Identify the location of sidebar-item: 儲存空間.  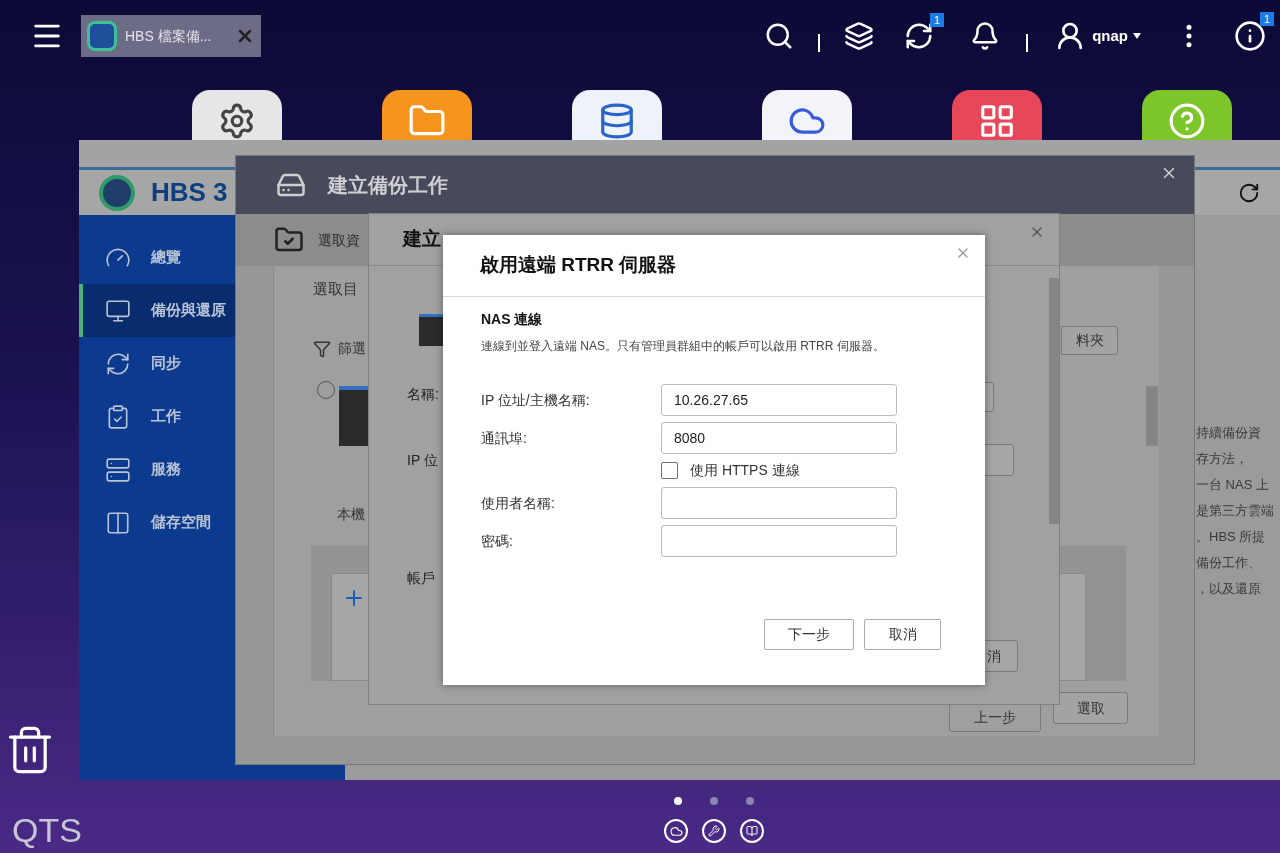
(157, 522).